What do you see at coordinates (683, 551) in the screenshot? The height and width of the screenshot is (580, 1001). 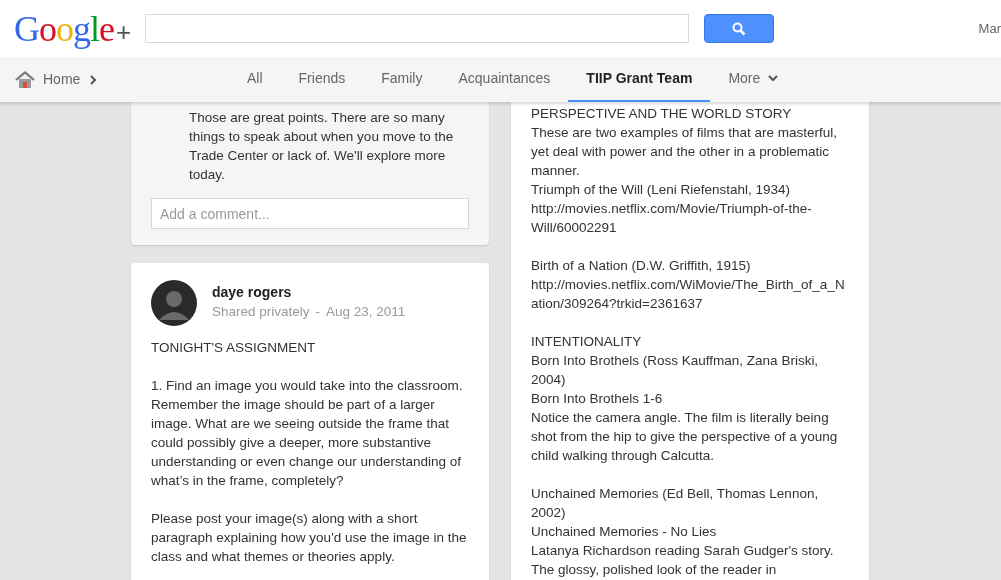 I see `post-text: Latanya Richardson reading Sarah Gudger's story.` at bounding box center [683, 551].